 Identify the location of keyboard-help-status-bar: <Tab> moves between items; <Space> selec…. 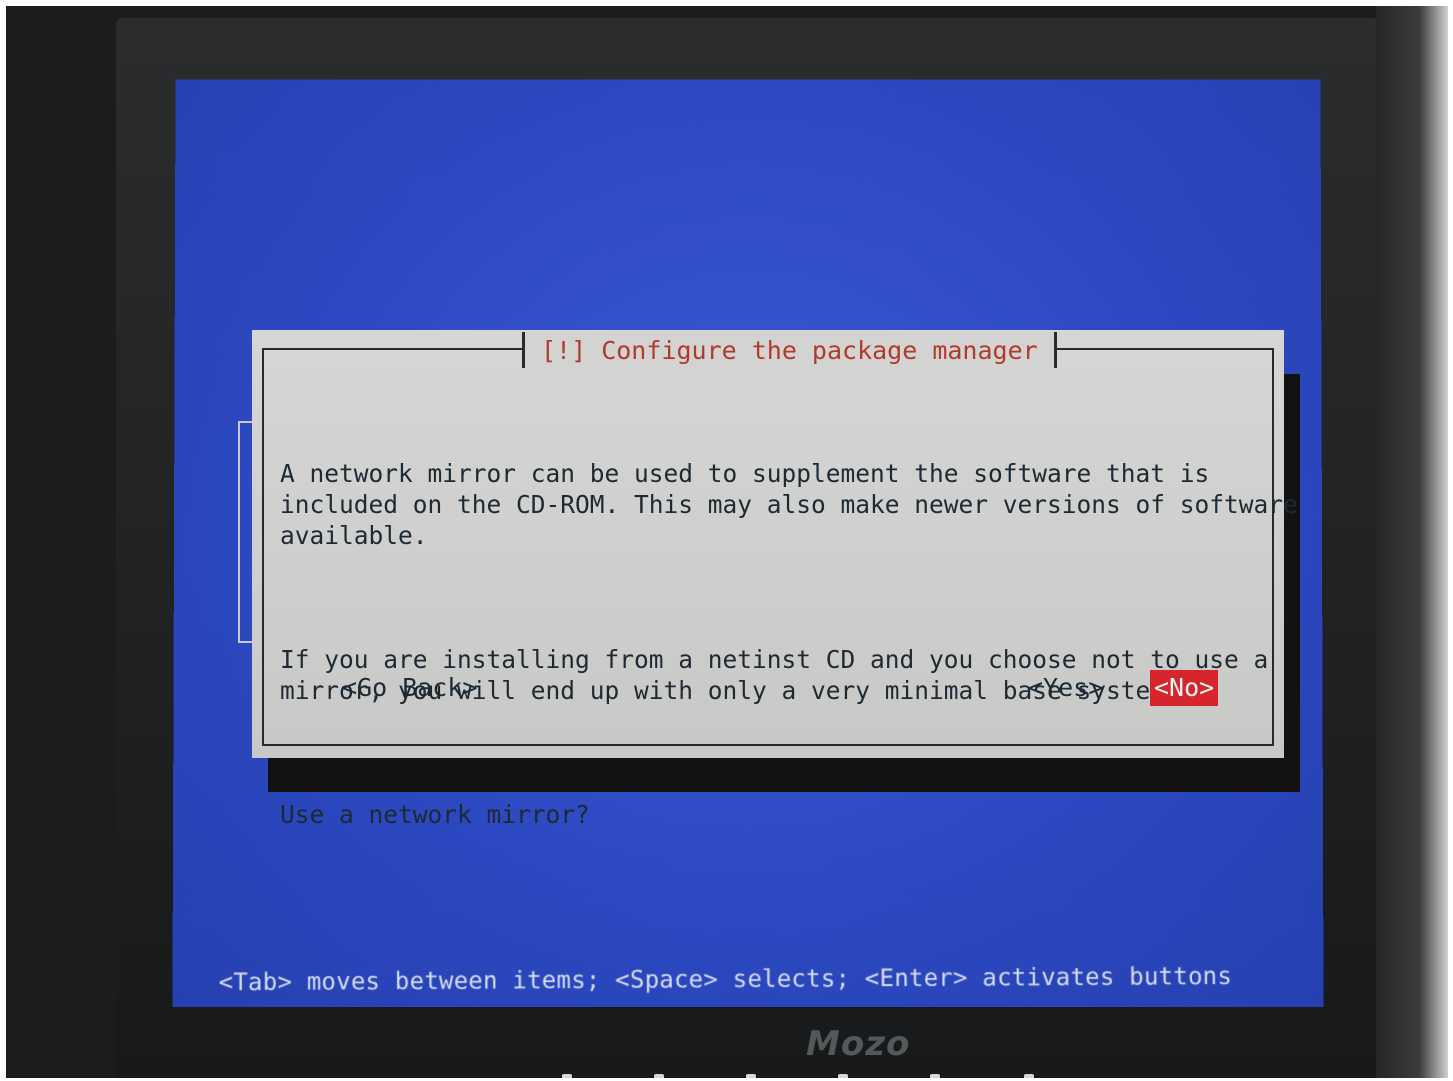
(725, 979).